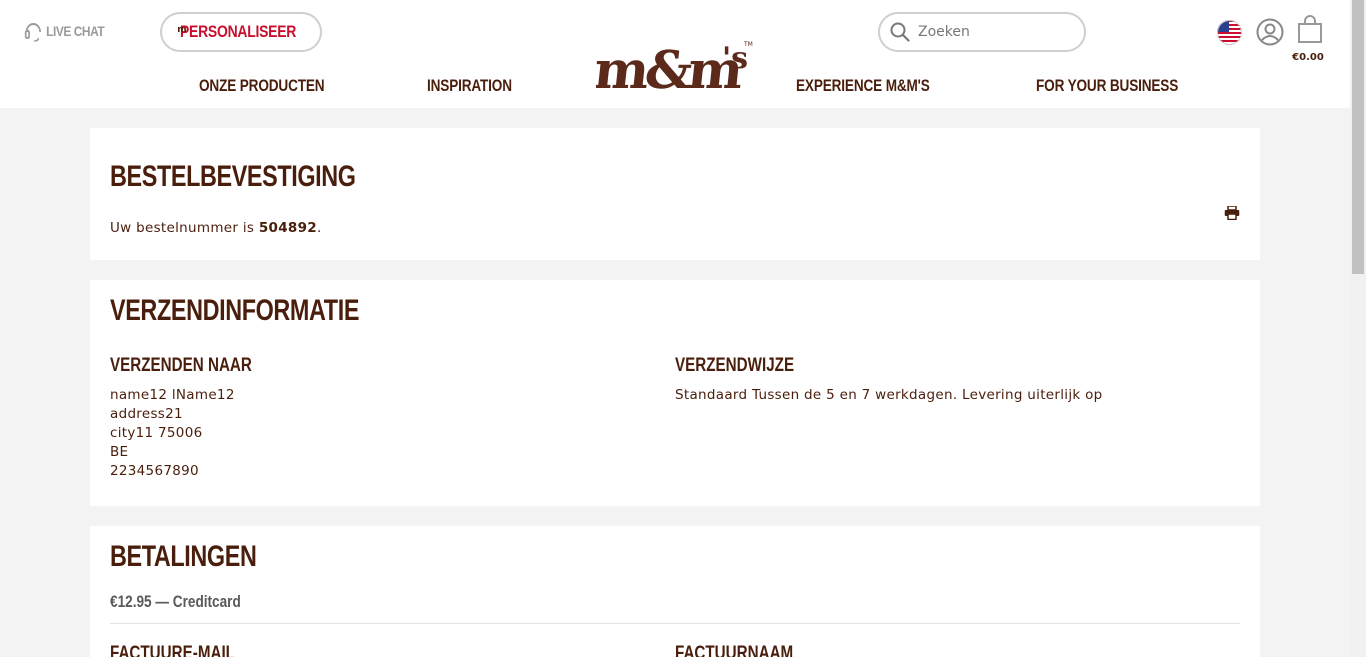  What do you see at coordinates (900, 32) in the screenshot?
I see `search-icon` at bounding box center [900, 32].